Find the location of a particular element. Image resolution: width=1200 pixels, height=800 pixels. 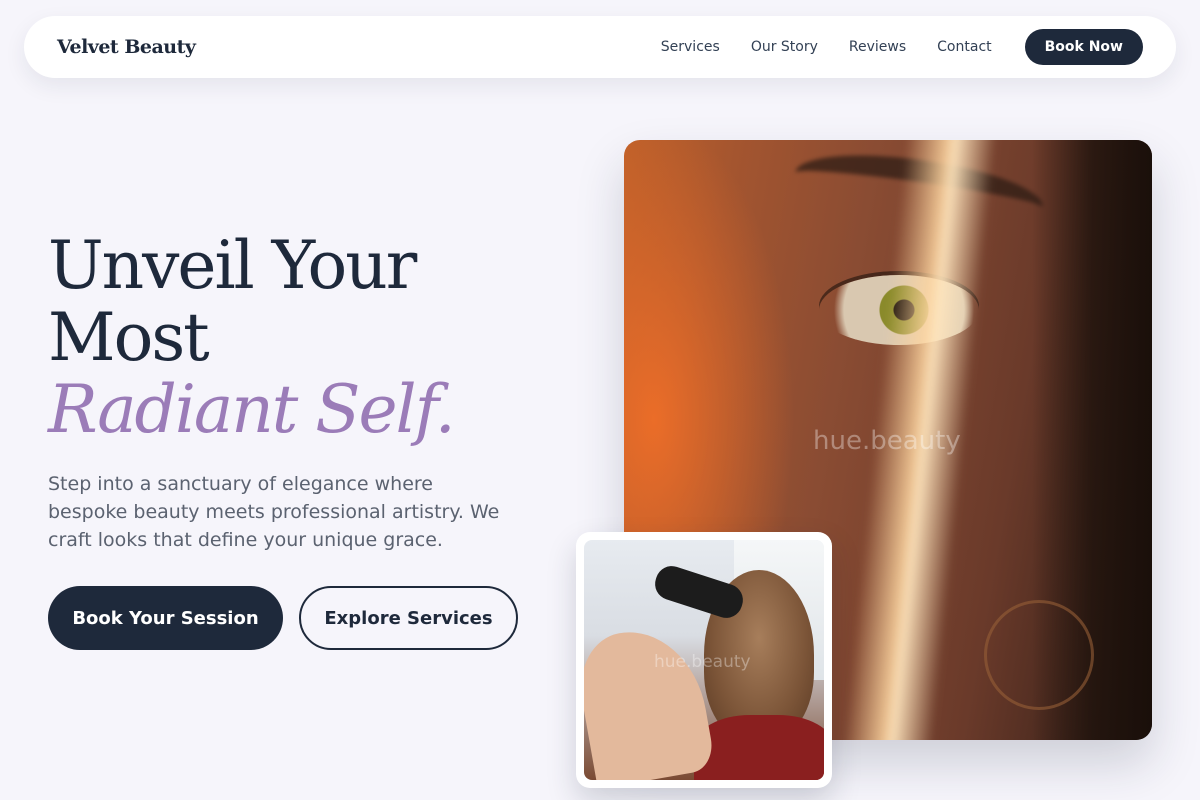

image-watermark: hue.beauty is located at coordinates (887, 441).